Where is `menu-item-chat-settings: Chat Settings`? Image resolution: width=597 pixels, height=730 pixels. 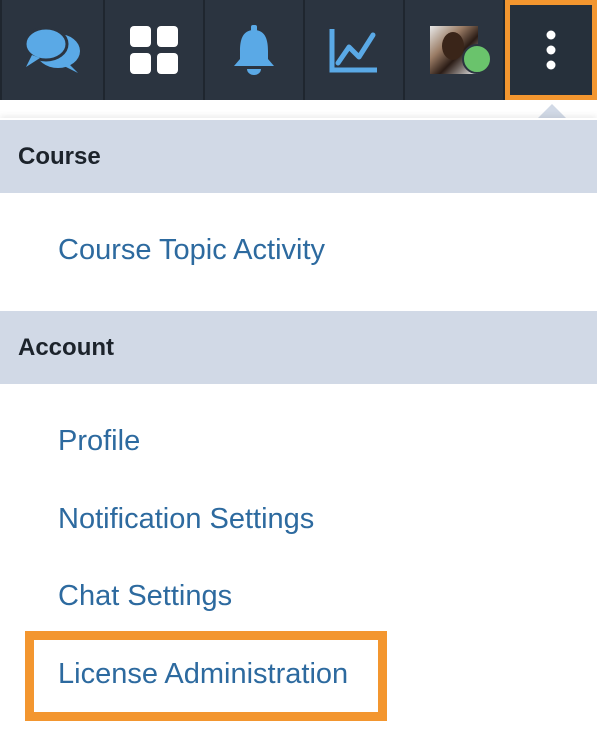
menu-item-chat-settings: Chat Settings is located at coordinates (145, 596).